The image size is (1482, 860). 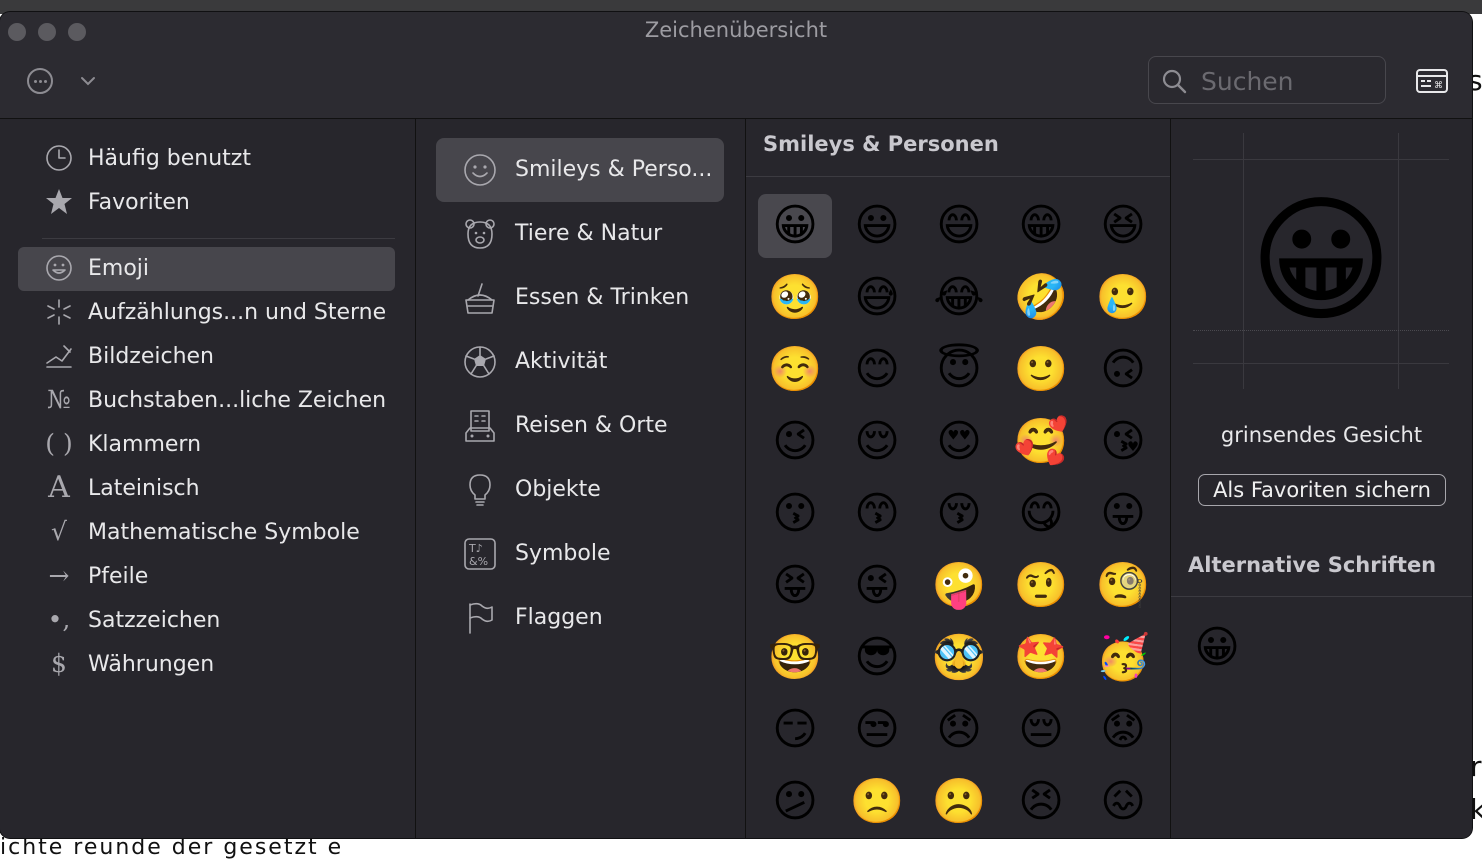 I want to click on emoji-cell: 😅, so click(x=877, y=298).